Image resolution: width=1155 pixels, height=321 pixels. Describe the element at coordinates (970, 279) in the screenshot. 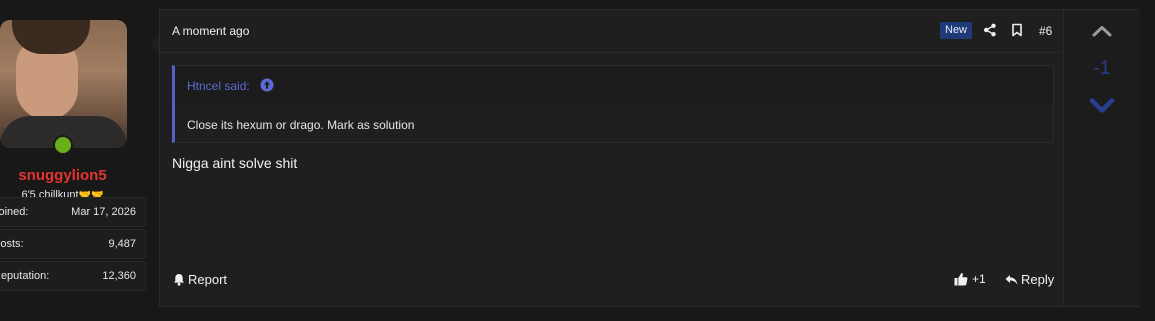

I see `like-button: +1` at that location.